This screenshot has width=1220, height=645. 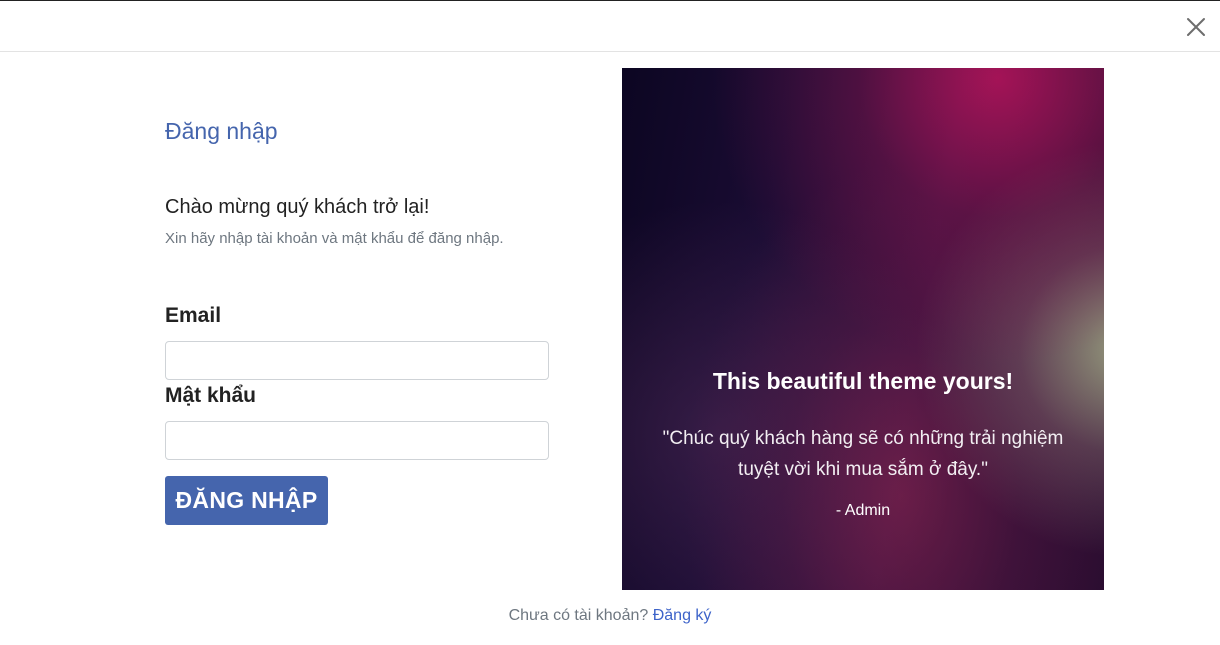 What do you see at coordinates (863, 510) in the screenshot?
I see `promo-author: - Admin` at bounding box center [863, 510].